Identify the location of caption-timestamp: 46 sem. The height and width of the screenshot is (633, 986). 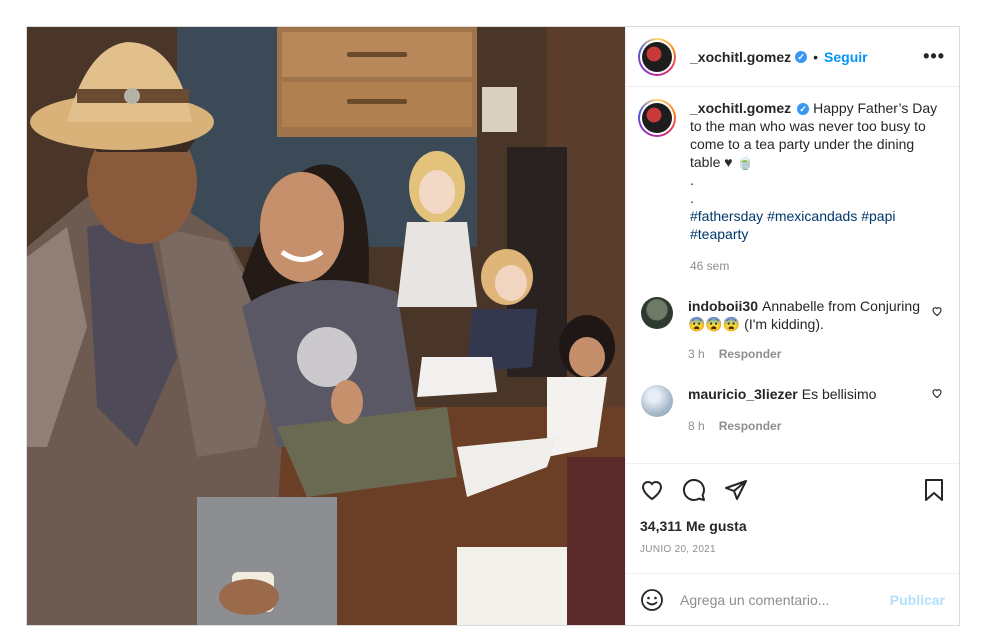
(709, 266).